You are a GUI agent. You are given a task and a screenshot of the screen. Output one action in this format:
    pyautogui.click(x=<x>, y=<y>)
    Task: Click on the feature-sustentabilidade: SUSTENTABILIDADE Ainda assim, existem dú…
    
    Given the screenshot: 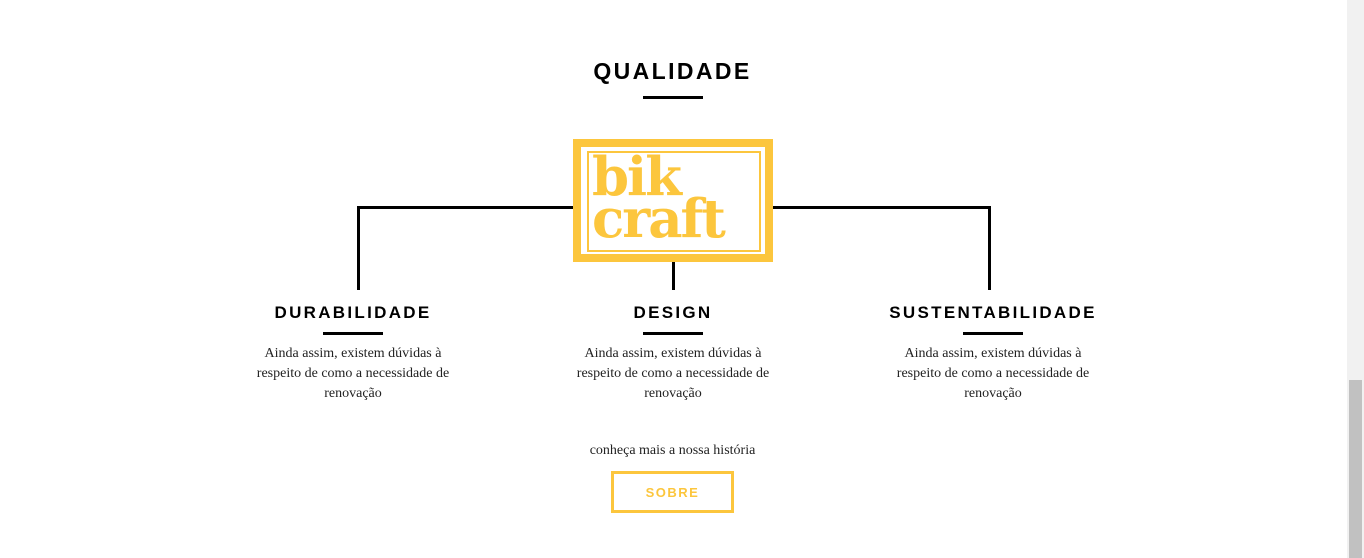 What is the action you would take?
    pyautogui.click(x=993, y=353)
    